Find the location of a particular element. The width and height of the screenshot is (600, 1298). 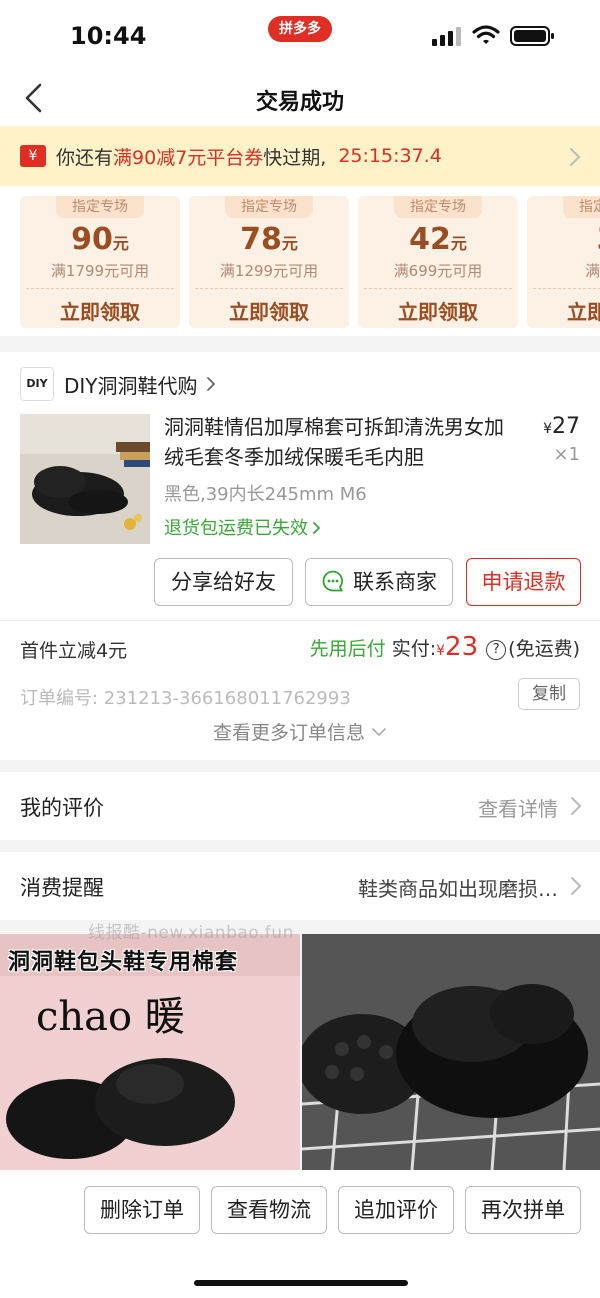

coupon-expiry-banner: ¥ 你还有满90减7元平台券快过期, 25:15:37.4 is located at coordinates (300, 156).